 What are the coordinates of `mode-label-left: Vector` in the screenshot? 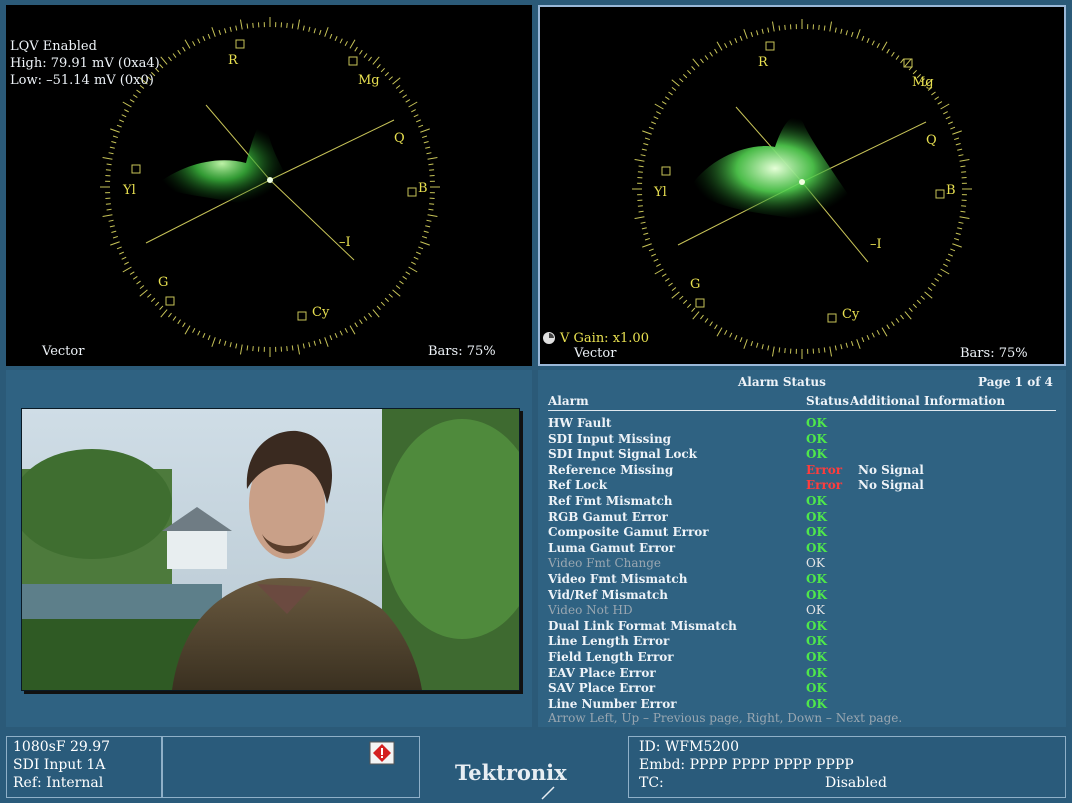 It's located at (63, 351).